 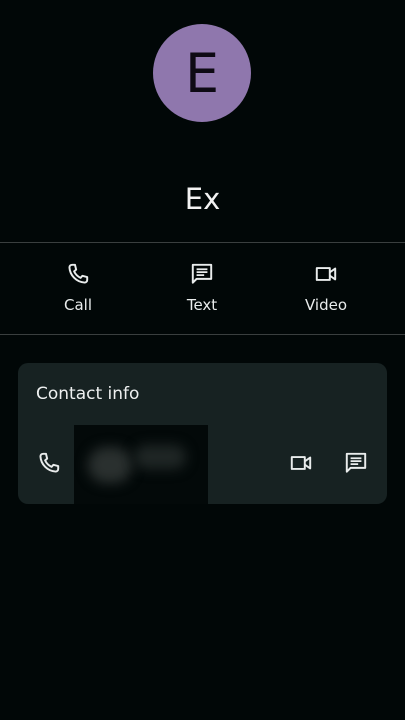 I want to click on contact-name: Ex, so click(x=202, y=199).